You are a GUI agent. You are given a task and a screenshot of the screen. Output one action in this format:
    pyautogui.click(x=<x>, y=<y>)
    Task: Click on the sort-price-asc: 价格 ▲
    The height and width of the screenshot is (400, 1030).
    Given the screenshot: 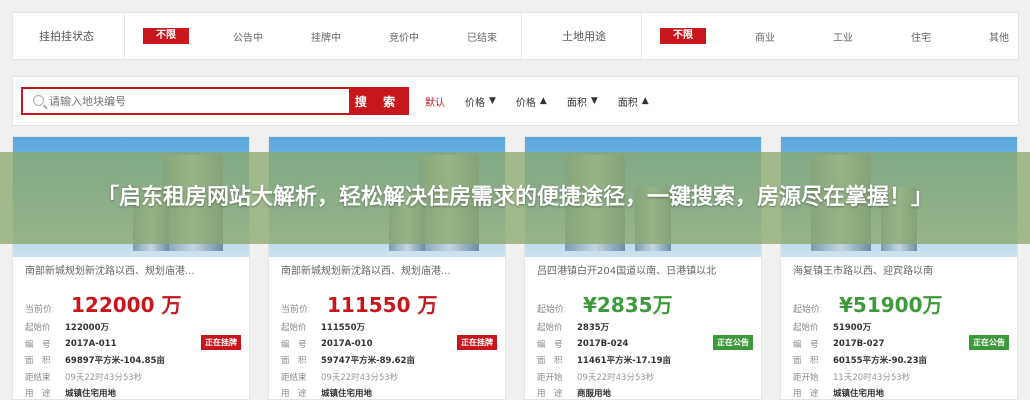 What is the action you would take?
    pyautogui.click(x=531, y=101)
    